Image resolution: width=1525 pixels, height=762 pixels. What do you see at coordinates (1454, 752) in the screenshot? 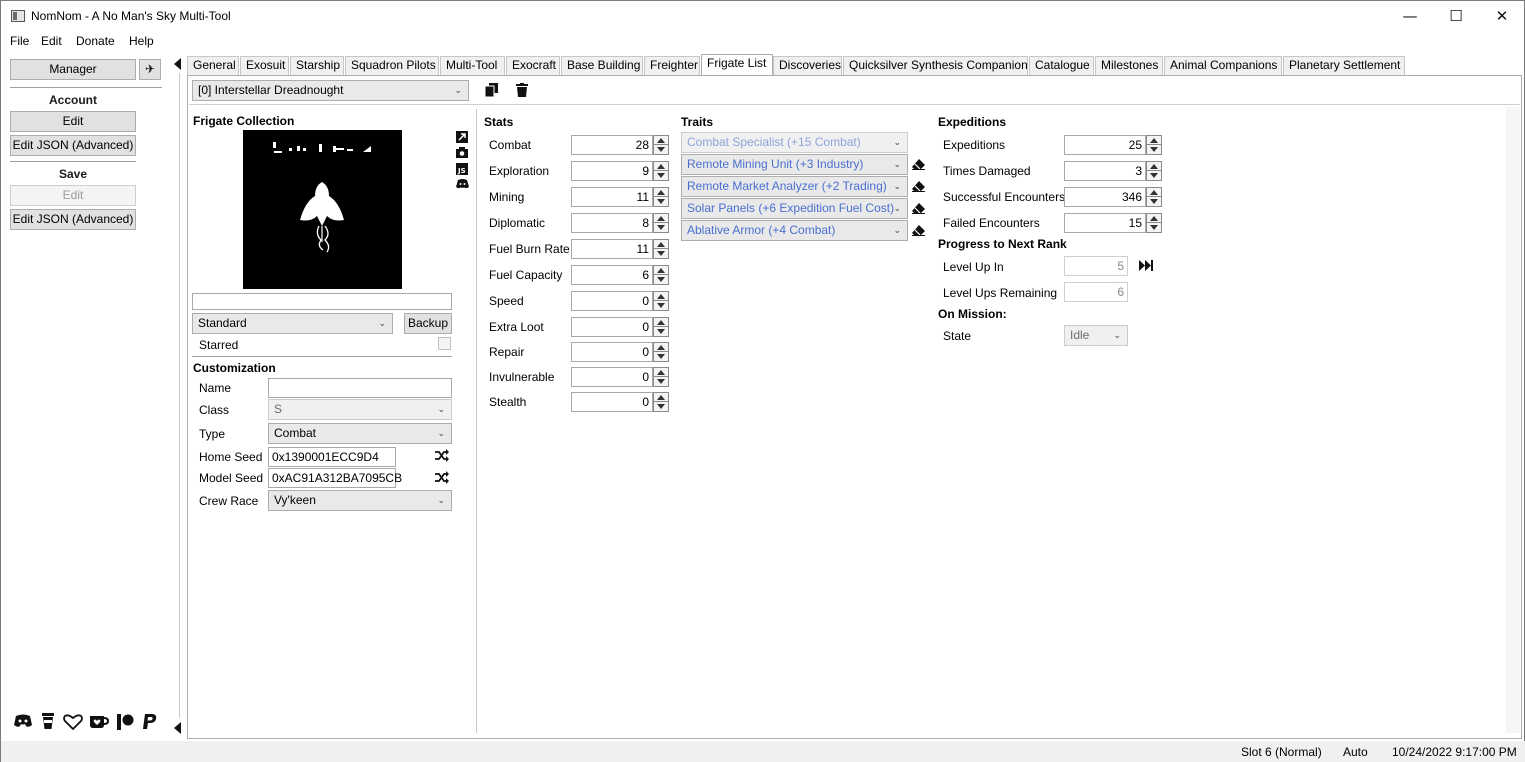
I see `status-datetime: 10/24/2022 9:17:00 PM` at bounding box center [1454, 752].